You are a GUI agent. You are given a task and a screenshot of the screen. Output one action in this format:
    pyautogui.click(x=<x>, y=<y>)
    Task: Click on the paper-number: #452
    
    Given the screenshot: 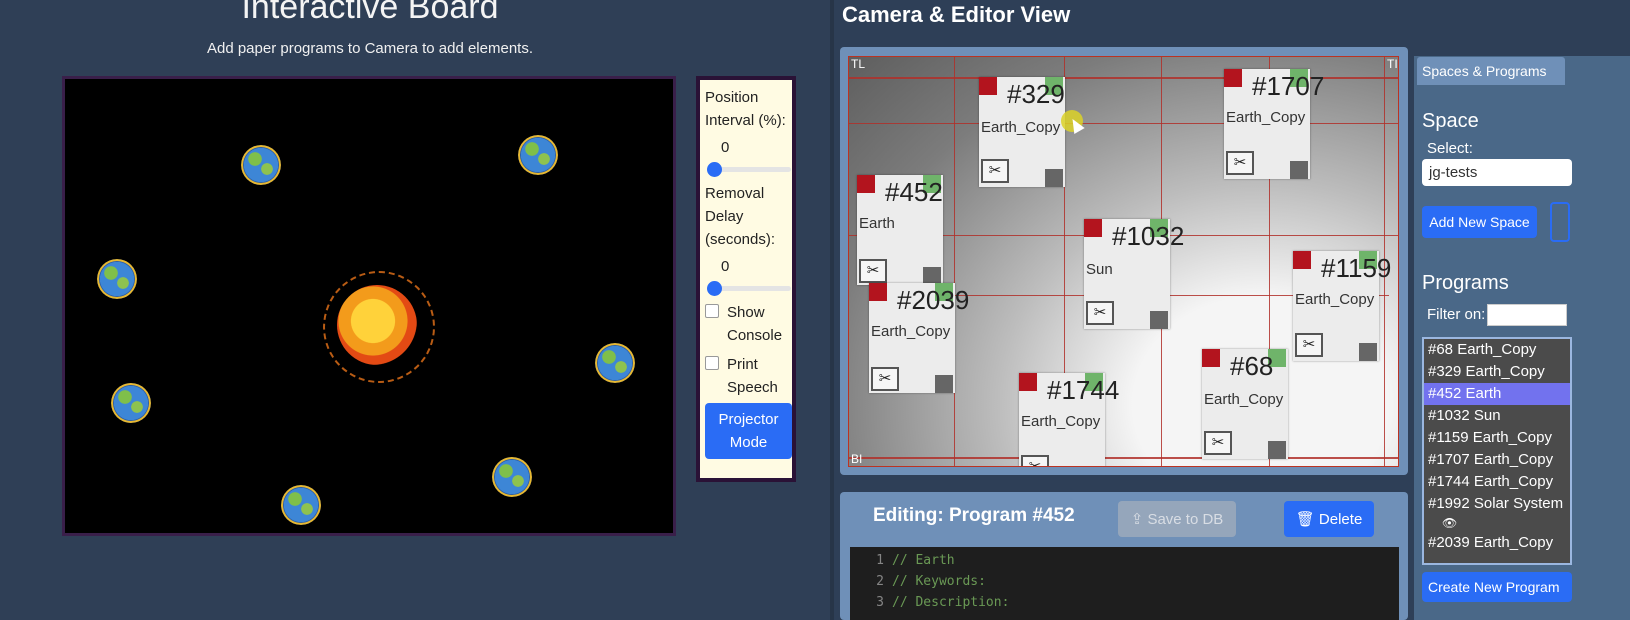 What is the action you would take?
    pyautogui.click(x=914, y=192)
    